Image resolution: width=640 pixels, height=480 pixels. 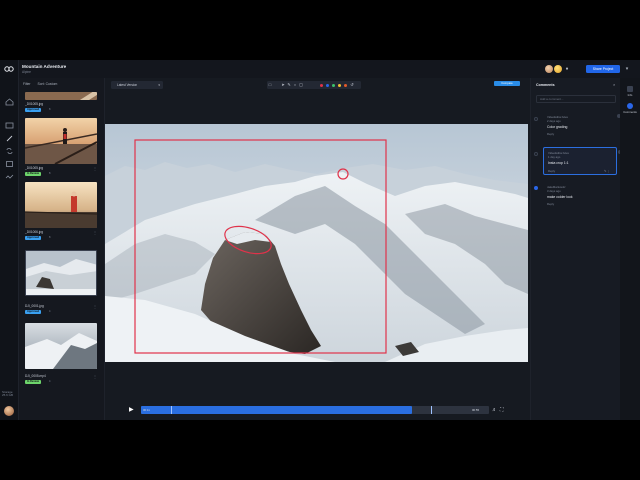 I want to click on storage-value: 25.6 GB, so click(x=8, y=395).